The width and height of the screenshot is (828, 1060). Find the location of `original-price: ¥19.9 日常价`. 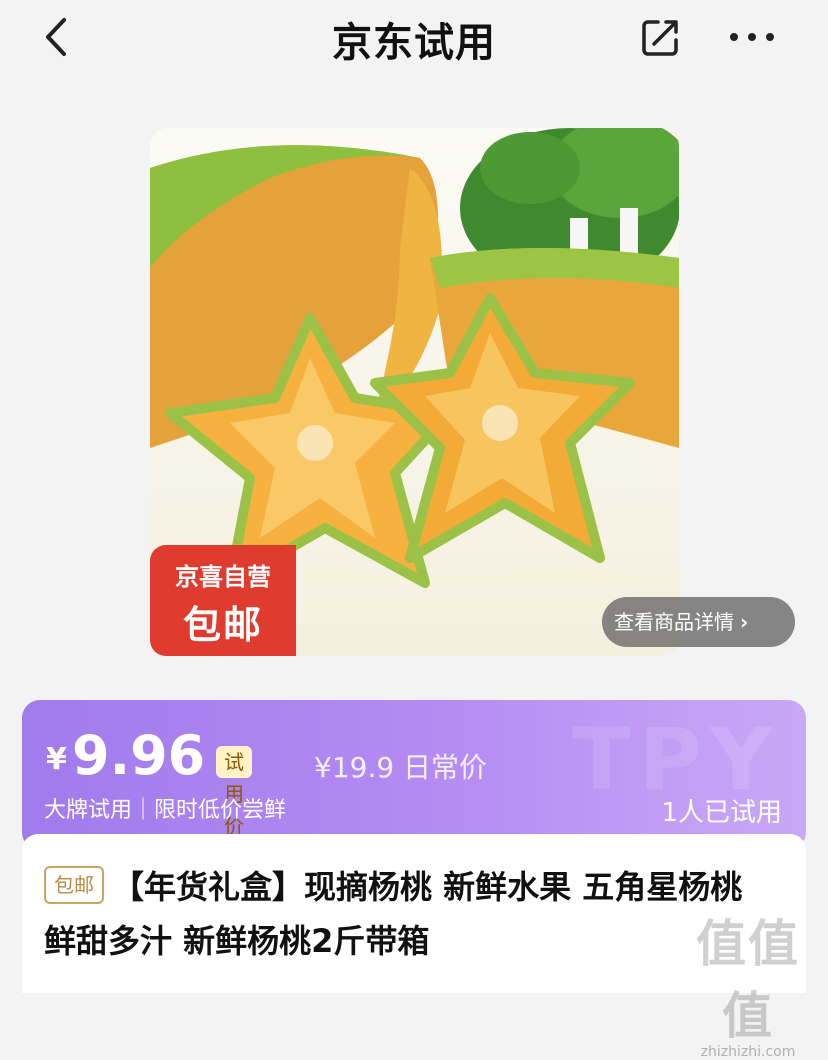

original-price: ¥19.9 日常价 is located at coordinates (401, 767).